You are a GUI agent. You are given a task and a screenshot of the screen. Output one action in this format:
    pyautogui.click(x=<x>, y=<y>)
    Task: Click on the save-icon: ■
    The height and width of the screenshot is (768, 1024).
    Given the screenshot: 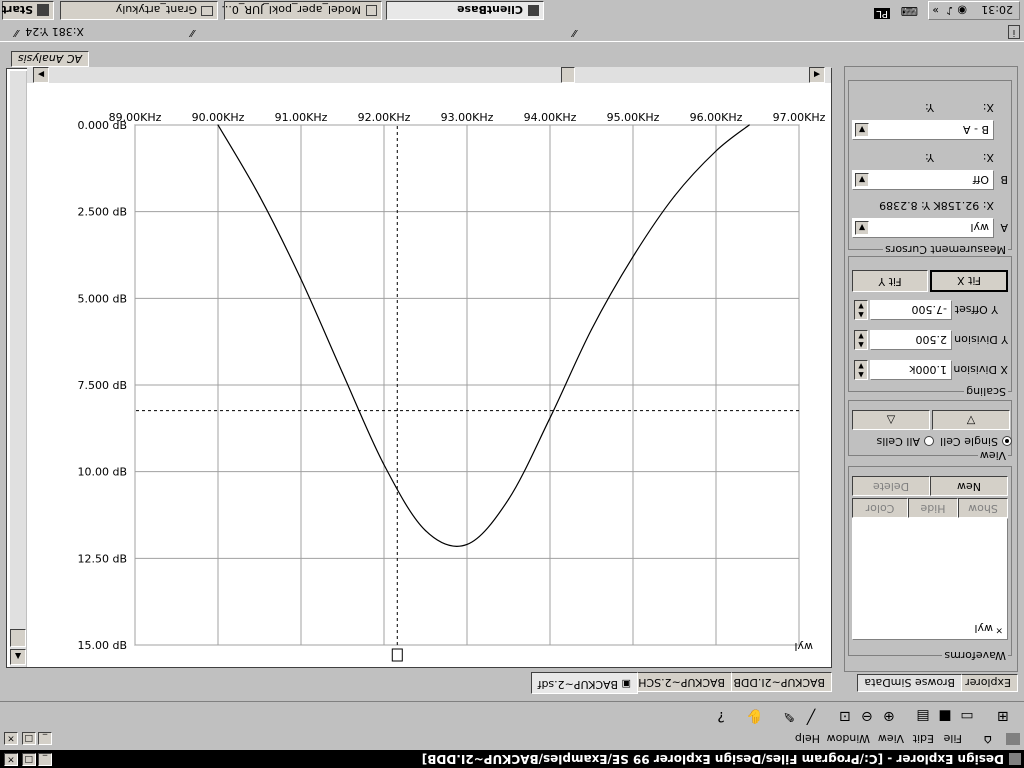 What is the action you would take?
    pyautogui.click(x=945, y=716)
    